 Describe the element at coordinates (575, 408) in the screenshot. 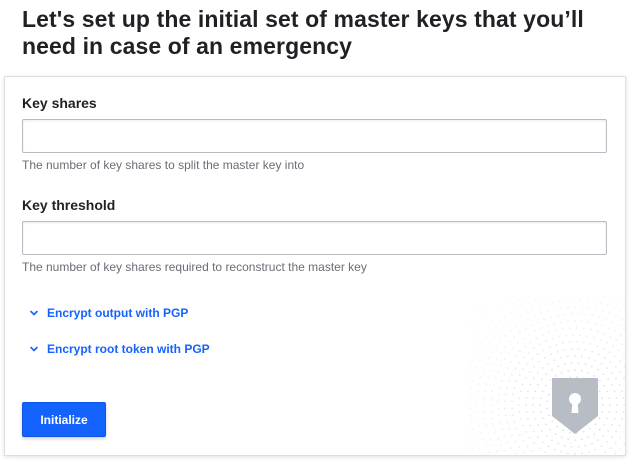

I see `lock-shield-icon` at that location.